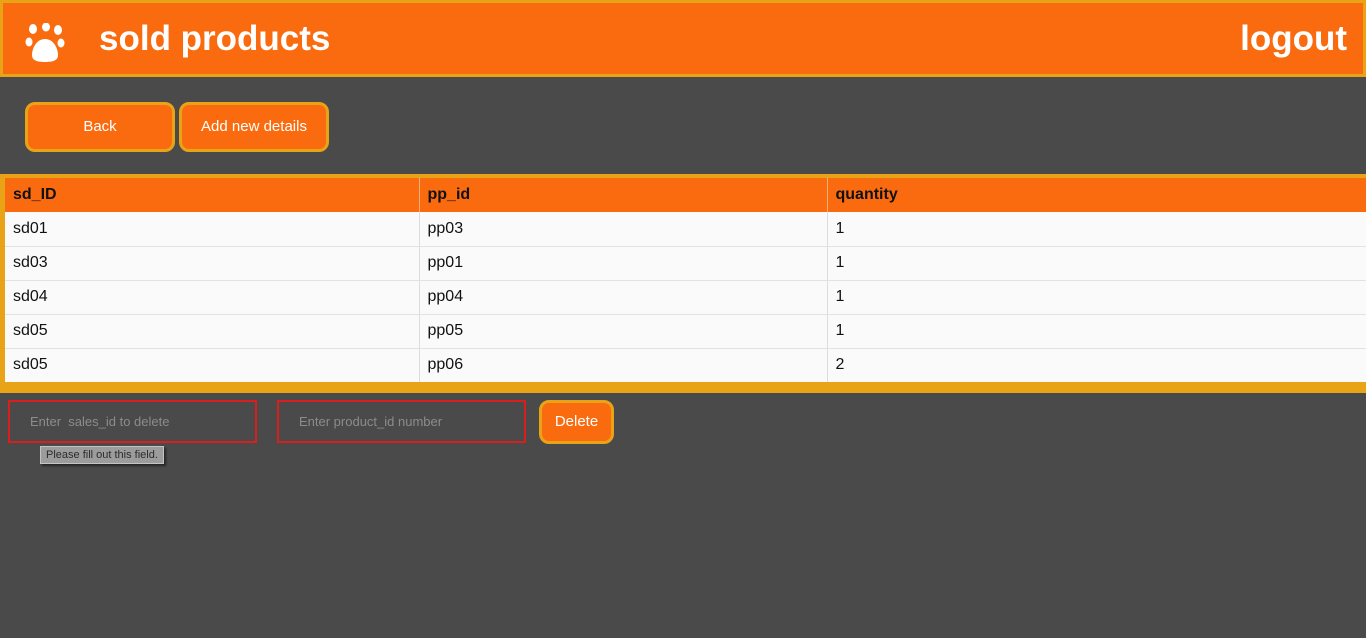 This screenshot has width=1366, height=638. Describe the element at coordinates (623, 331) in the screenshot. I see `cell-pp-id: pp05` at that location.